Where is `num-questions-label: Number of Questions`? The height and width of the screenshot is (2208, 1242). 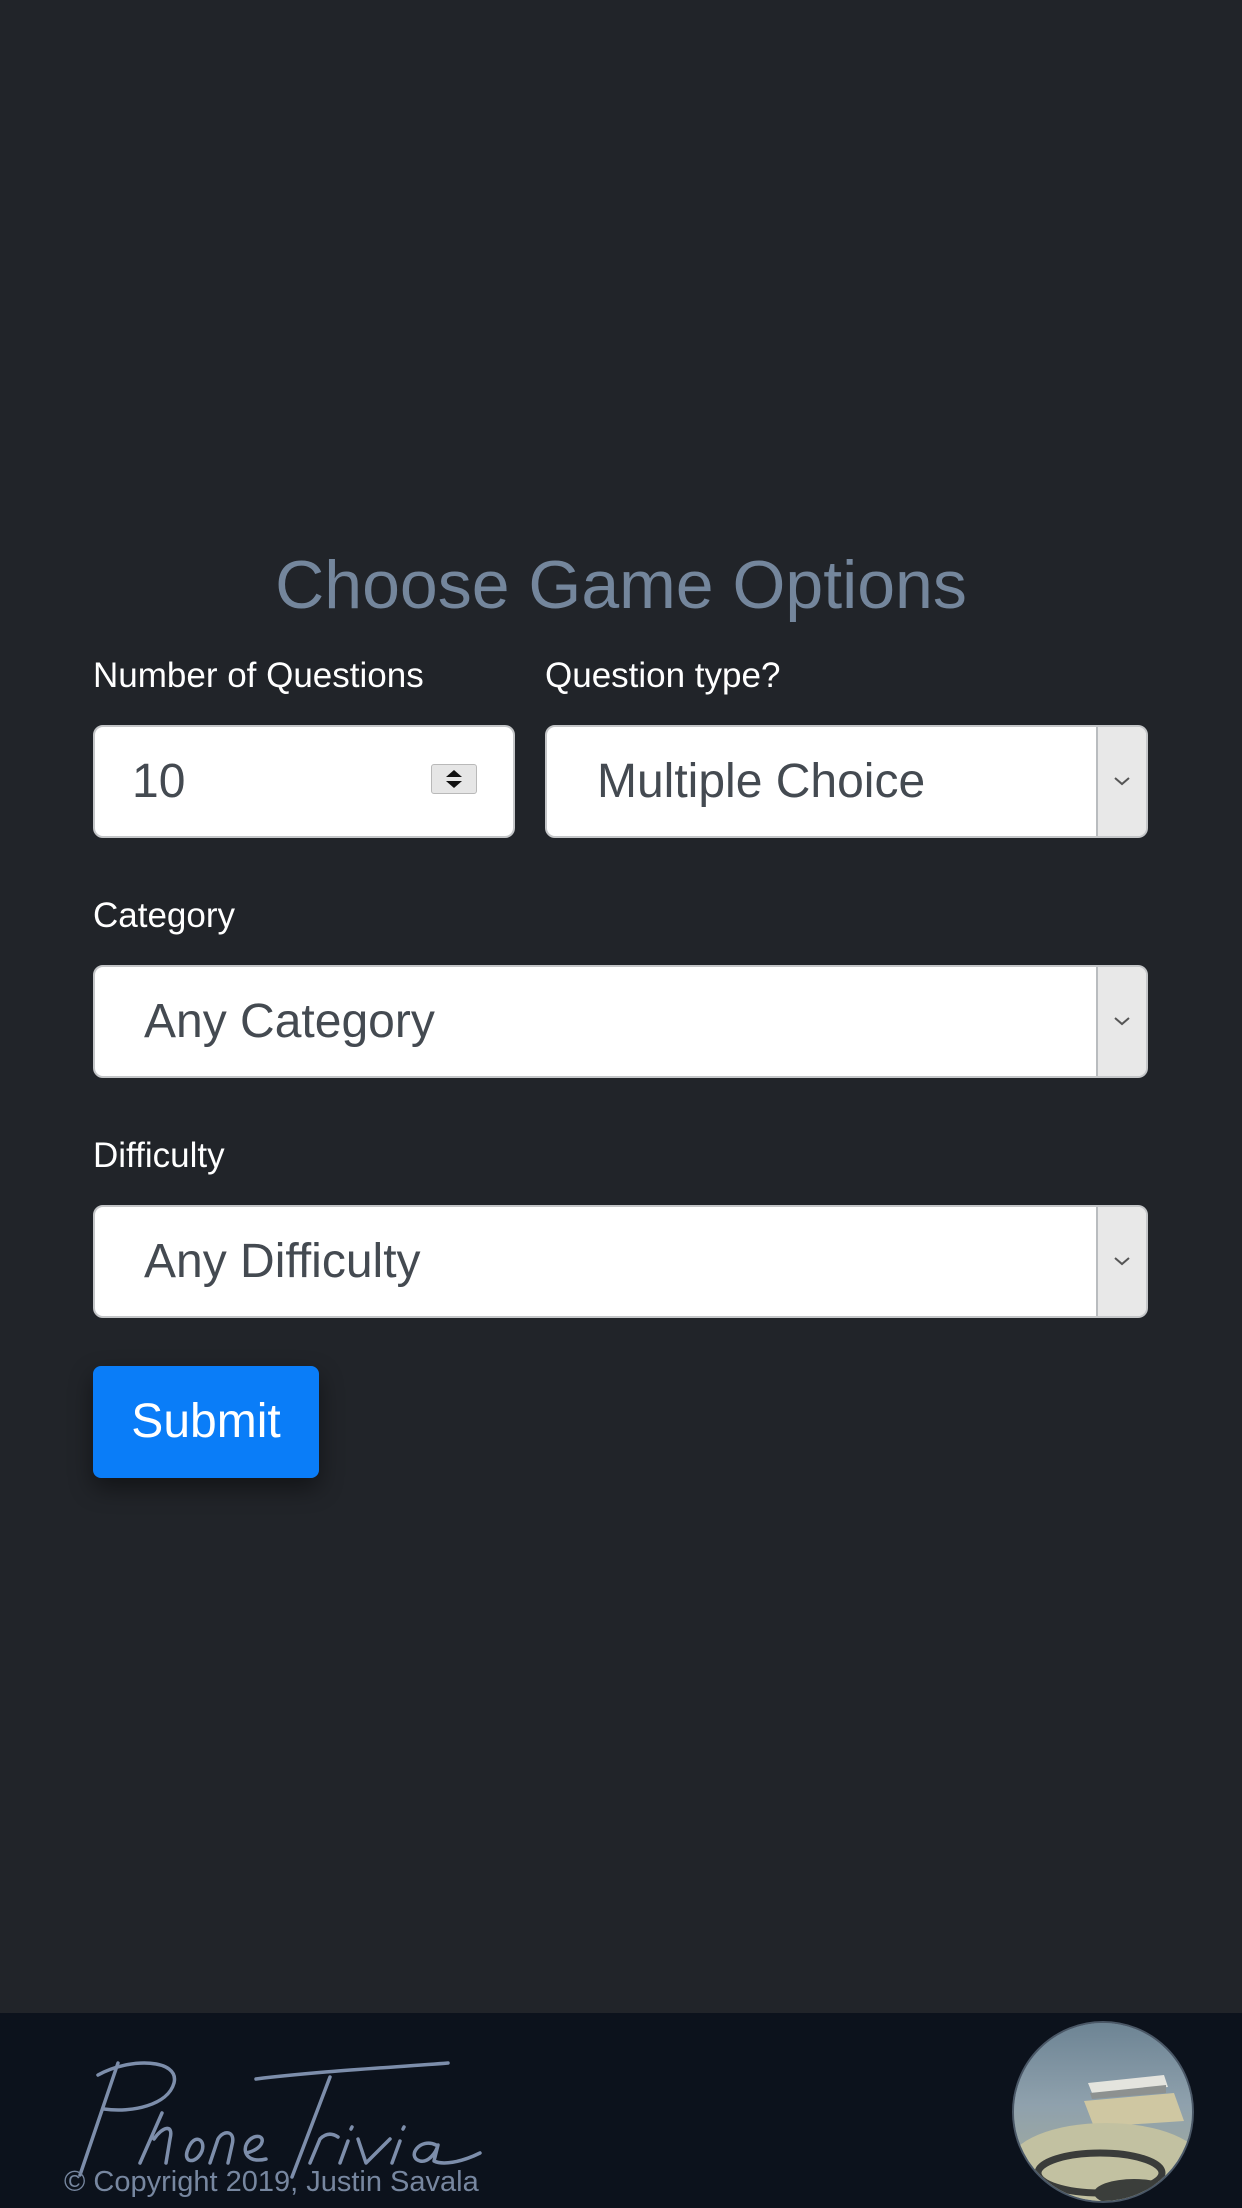 num-questions-label: Number of Questions is located at coordinates (258, 675).